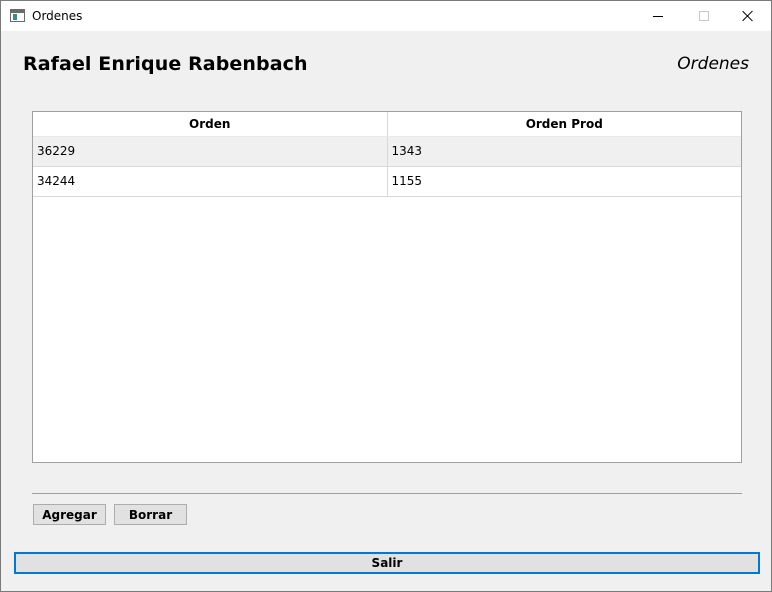 This screenshot has height=592, width=772. What do you see at coordinates (69, 514) in the screenshot?
I see `add-button: Agregar` at bounding box center [69, 514].